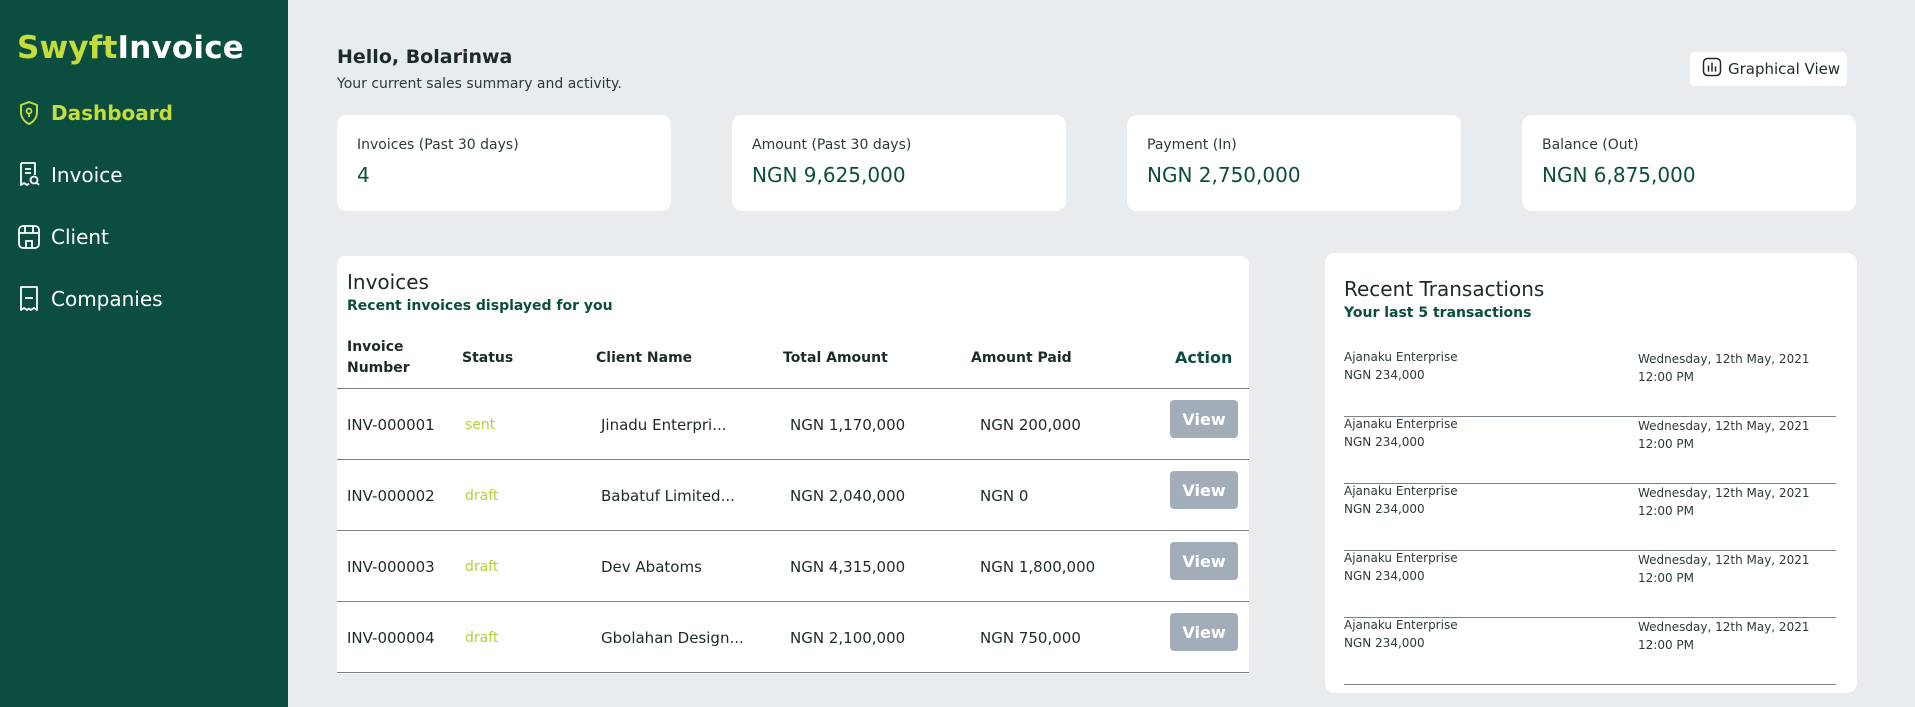 This screenshot has height=707, width=1915. What do you see at coordinates (375, 347) in the screenshot?
I see `column-header-line: Invoice` at bounding box center [375, 347].